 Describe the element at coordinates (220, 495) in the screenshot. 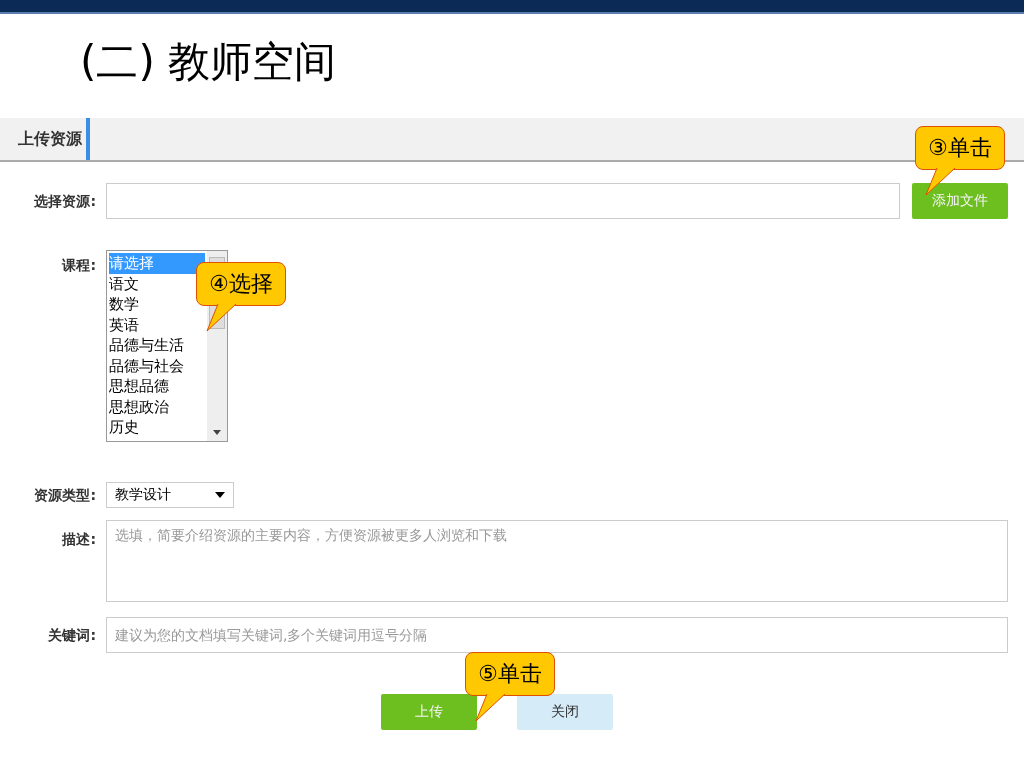

I see `dropdown-arrow-icon` at that location.